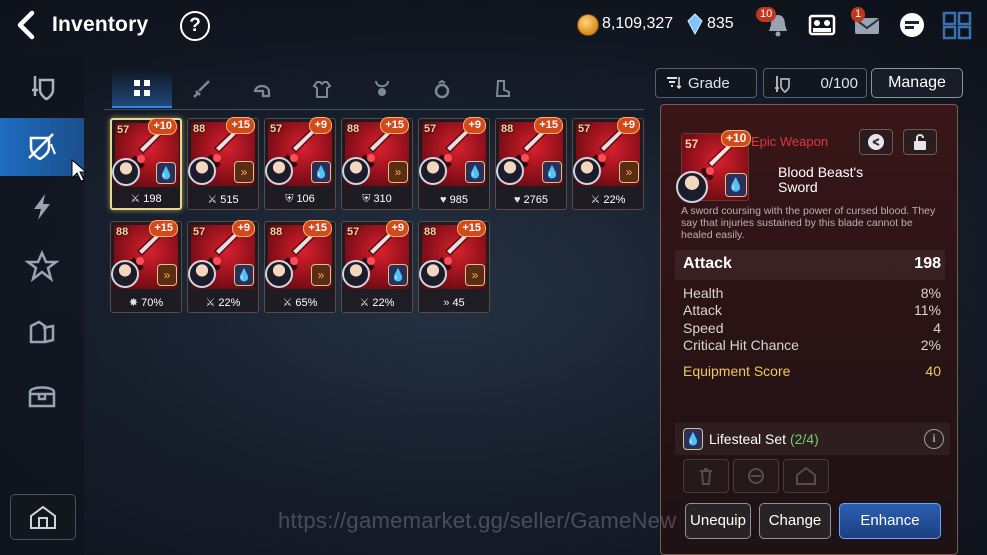 The image size is (987, 555). I want to click on watermark-text: https://gamemarket.gg/seller/GameNew, so click(477, 520).